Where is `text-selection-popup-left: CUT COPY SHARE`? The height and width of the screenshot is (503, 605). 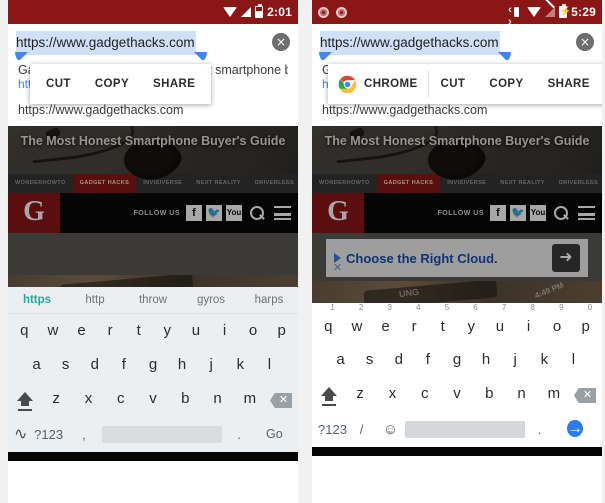
text-selection-popup-left: CUT COPY SHARE is located at coordinates (121, 84).